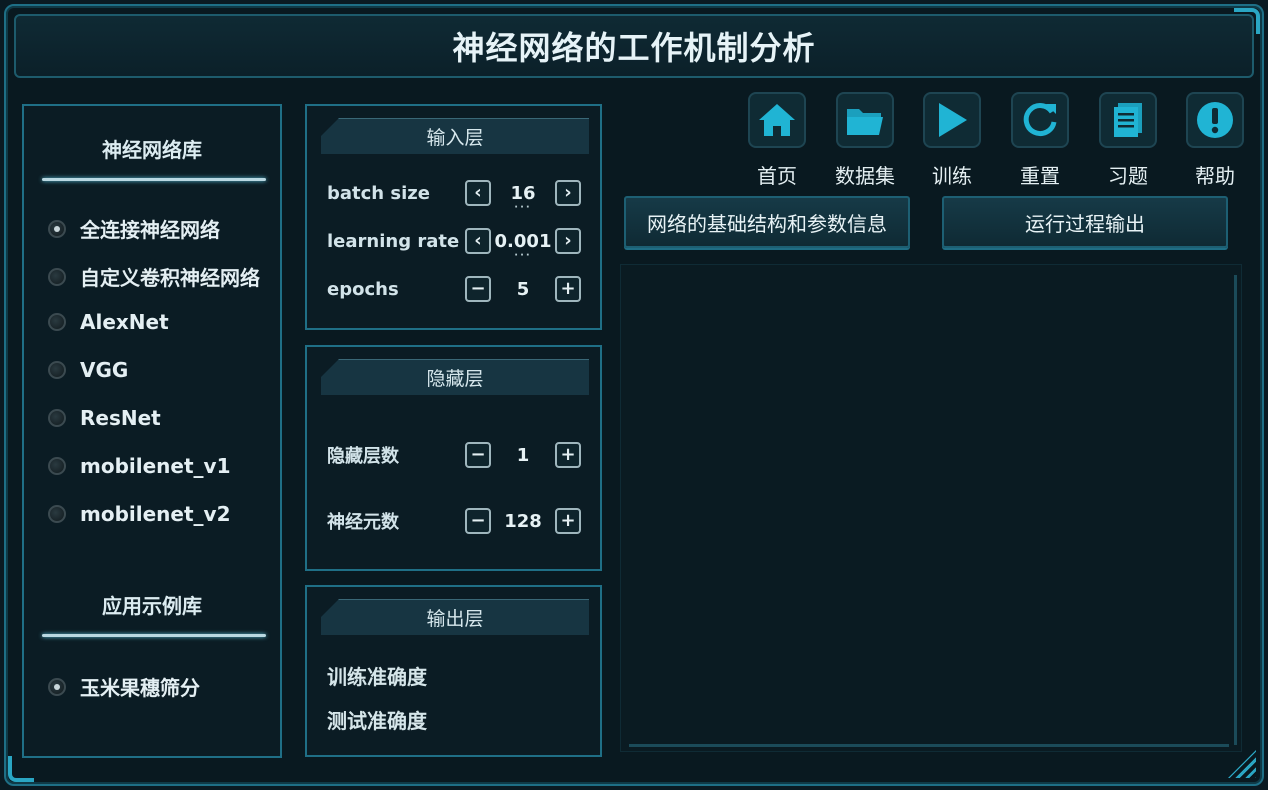 The height and width of the screenshot is (790, 1268). What do you see at coordinates (150, 230) in the screenshot?
I see `network-option-label: 全连接神经网络` at bounding box center [150, 230].